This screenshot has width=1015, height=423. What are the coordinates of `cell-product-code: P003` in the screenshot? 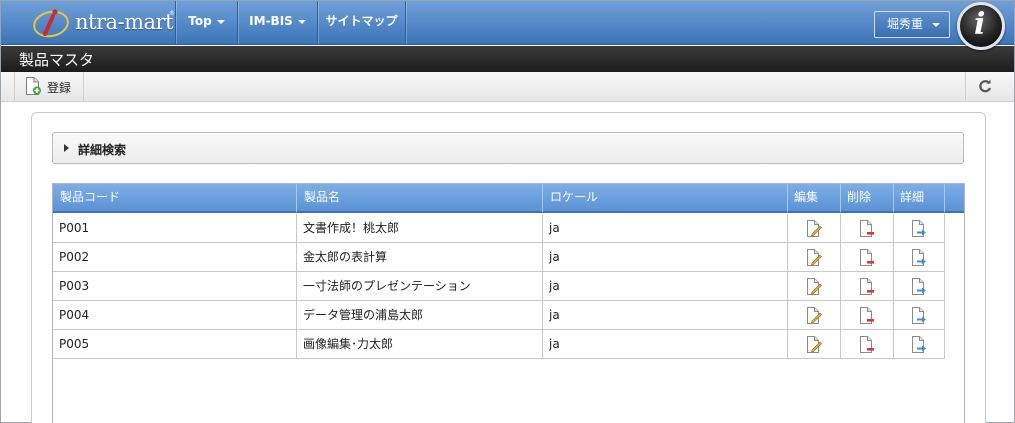 It's located at (175, 286).